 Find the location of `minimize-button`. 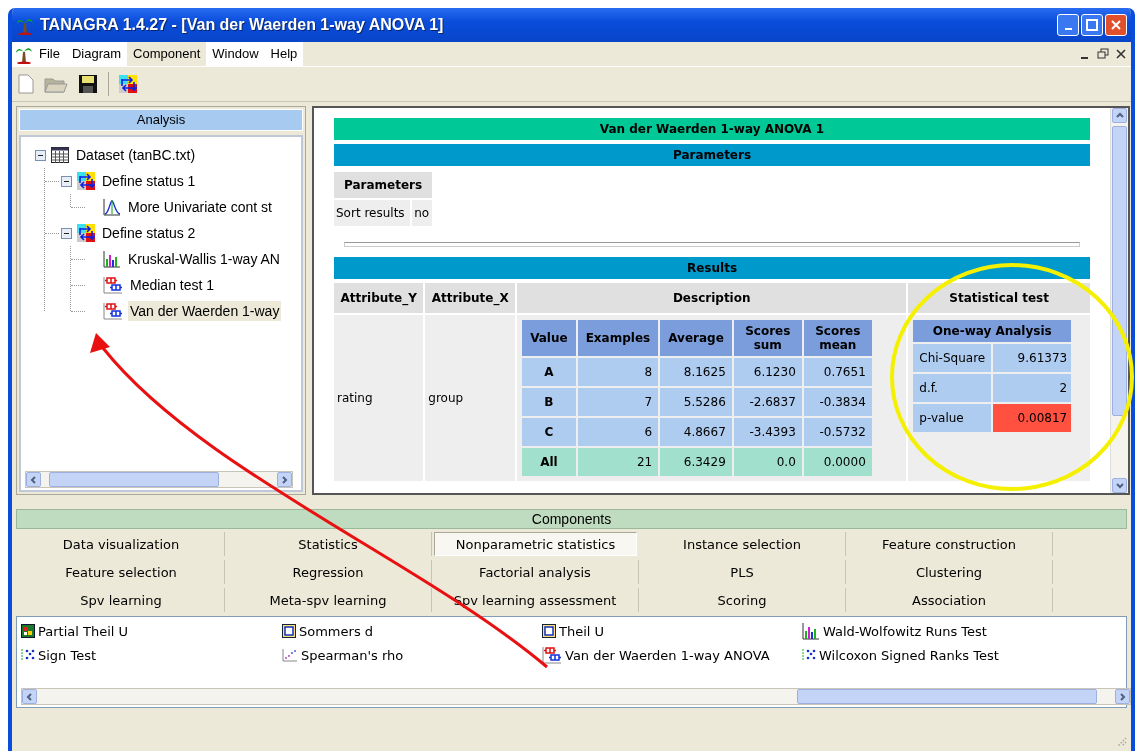

minimize-button is located at coordinates (1068, 25).